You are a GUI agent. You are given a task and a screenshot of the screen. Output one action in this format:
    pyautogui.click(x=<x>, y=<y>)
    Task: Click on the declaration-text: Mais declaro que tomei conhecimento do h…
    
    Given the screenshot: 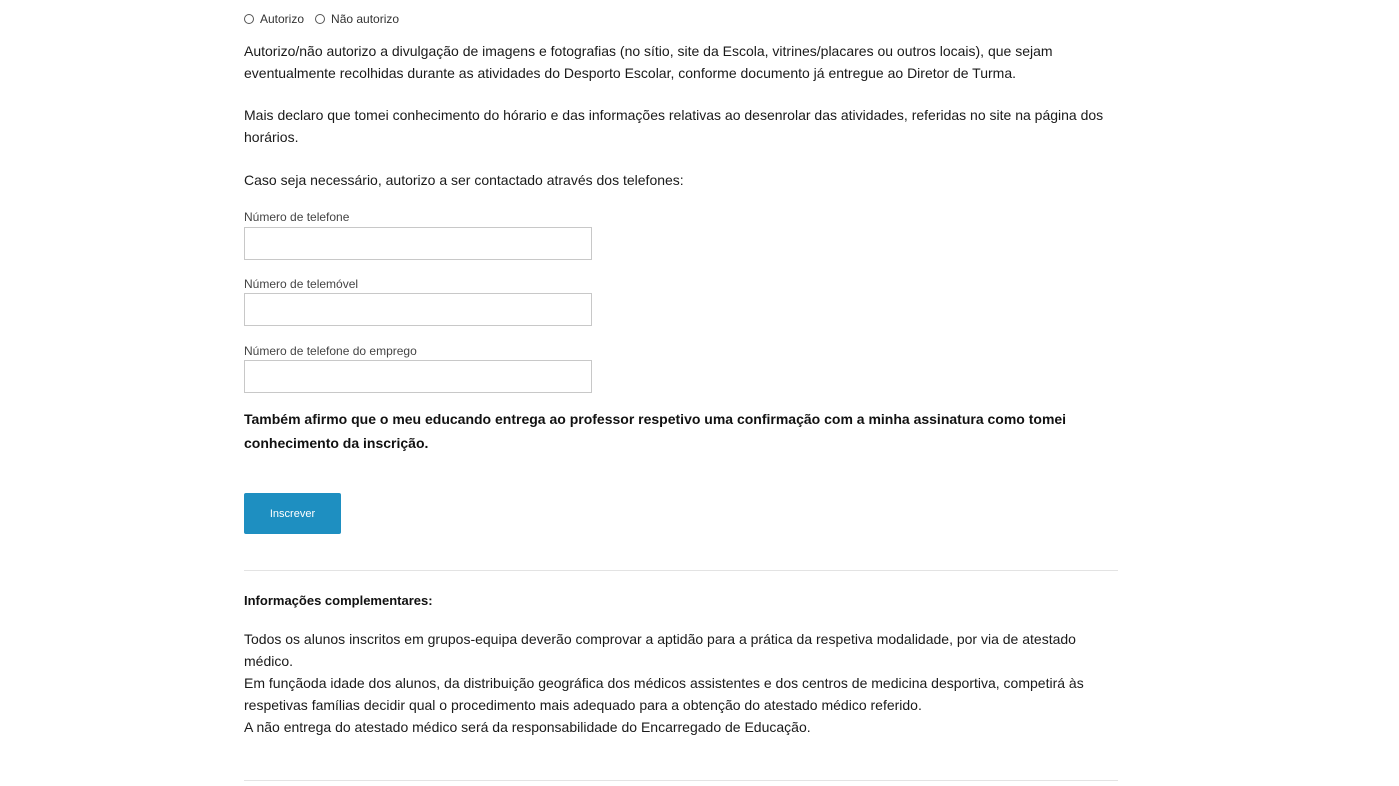 What is the action you would take?
    pyautogui.click(x=674, y=126)
    